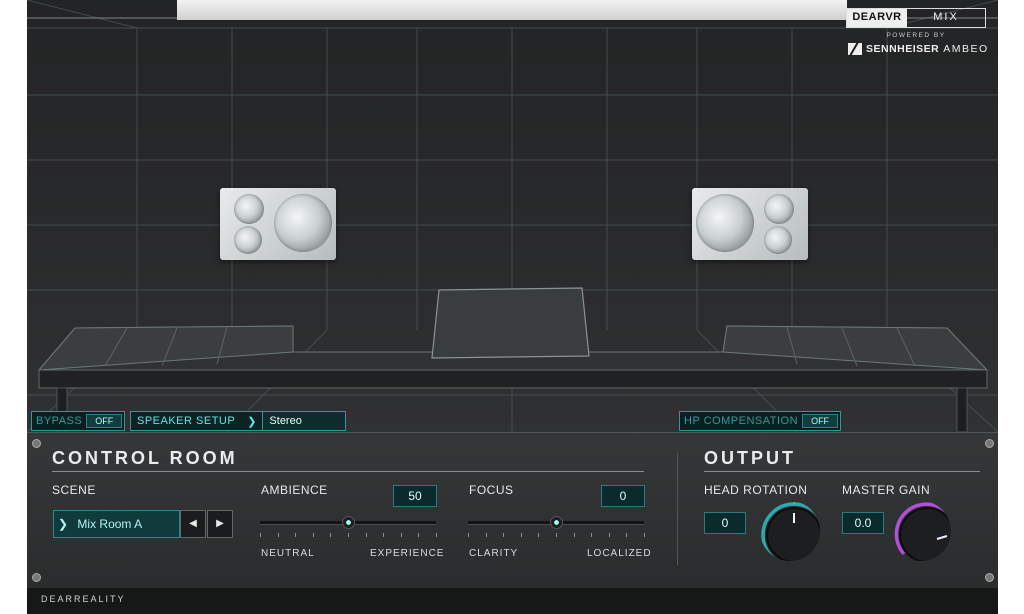 Image resolution: width=1024 pixels, height=614 pixels. I want to click on footer-bar: DEARREALITY, so click(512, 601).